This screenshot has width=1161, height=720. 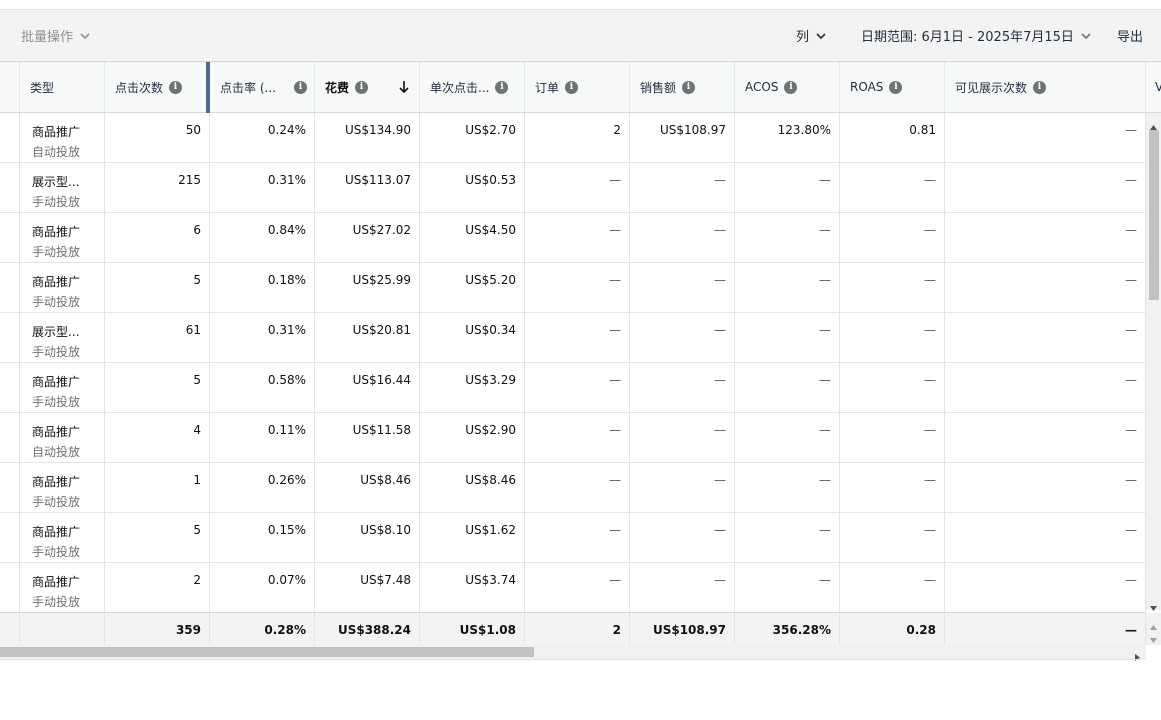 I want to click on cell-ctr: 0.07%, so click(x=262, y=588).